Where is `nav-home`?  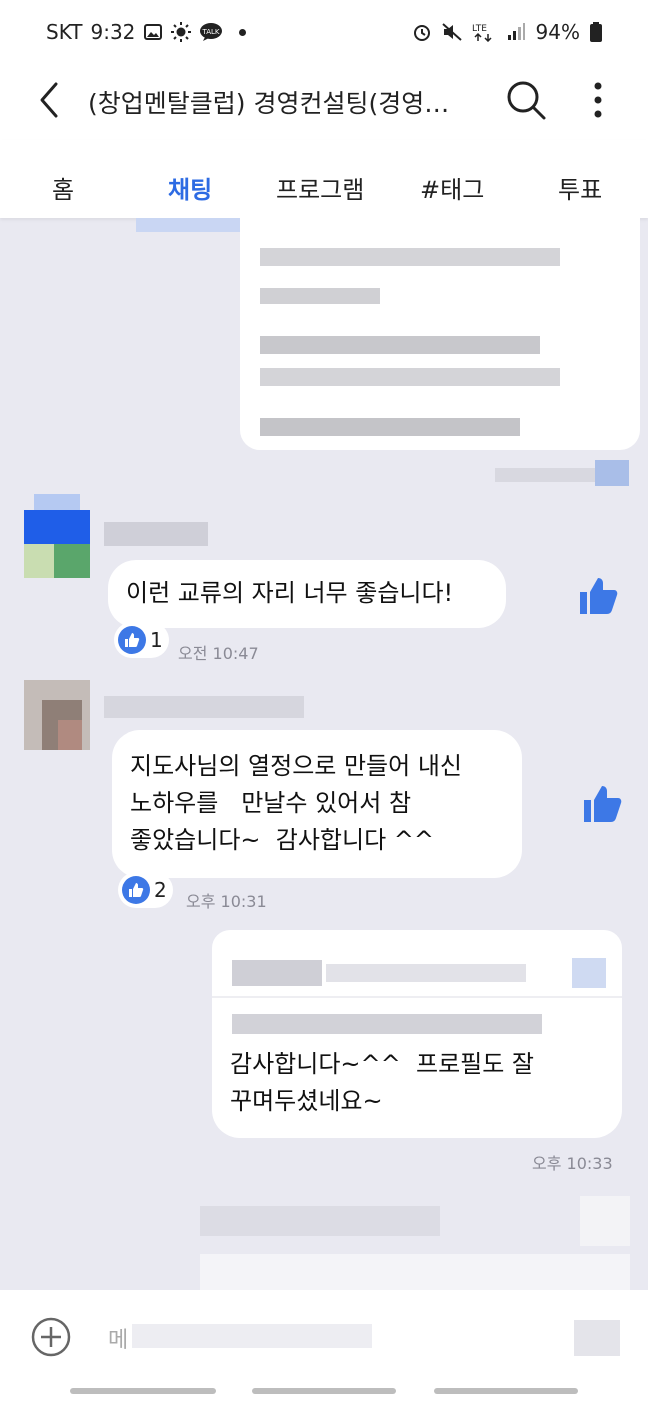 nav-home is located at coordinates (324, 1391).